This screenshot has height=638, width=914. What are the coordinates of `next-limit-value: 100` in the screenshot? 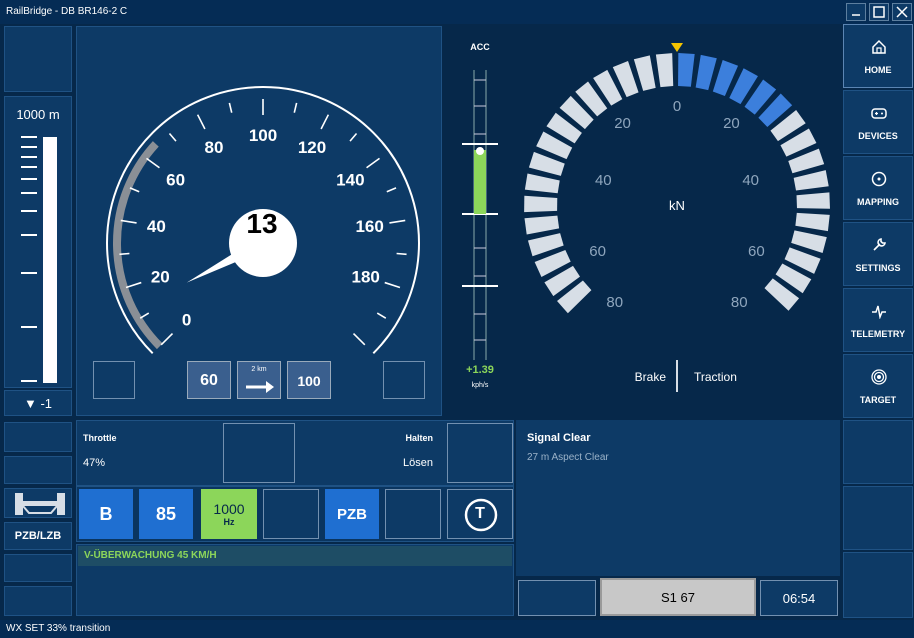 It's located at (309, 381).